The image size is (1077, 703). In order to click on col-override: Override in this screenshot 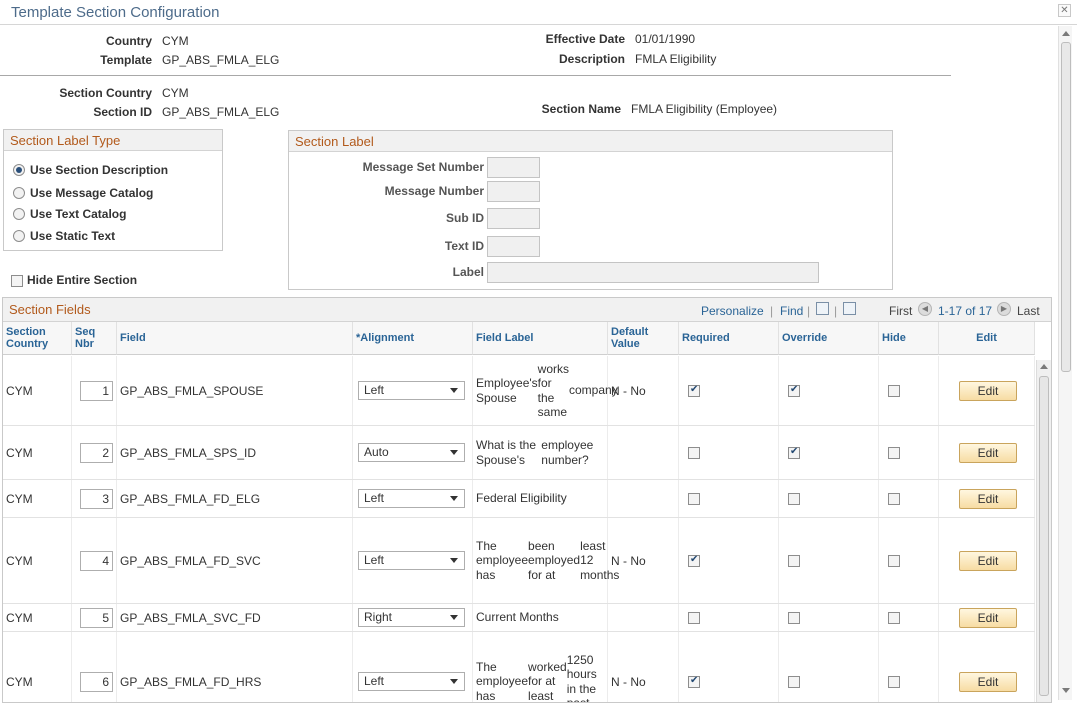, I will do `click(829, 338)`.